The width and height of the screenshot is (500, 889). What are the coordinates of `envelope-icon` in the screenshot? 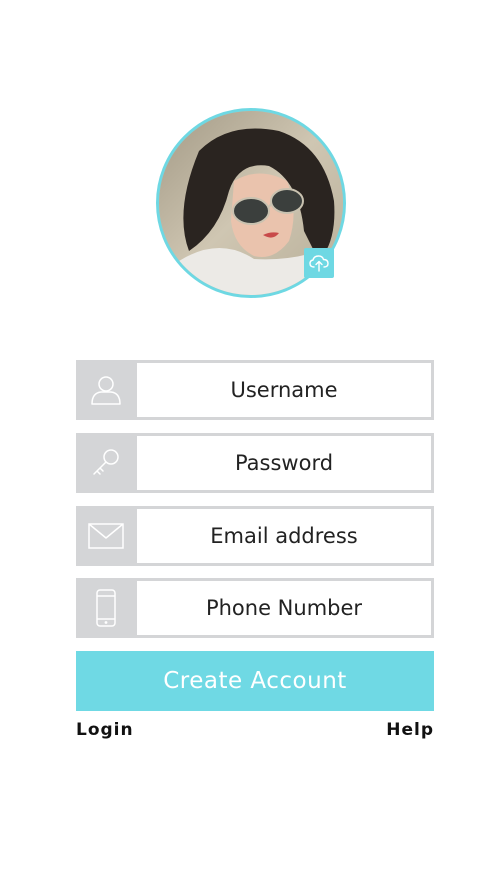 It's located at (106, 536).